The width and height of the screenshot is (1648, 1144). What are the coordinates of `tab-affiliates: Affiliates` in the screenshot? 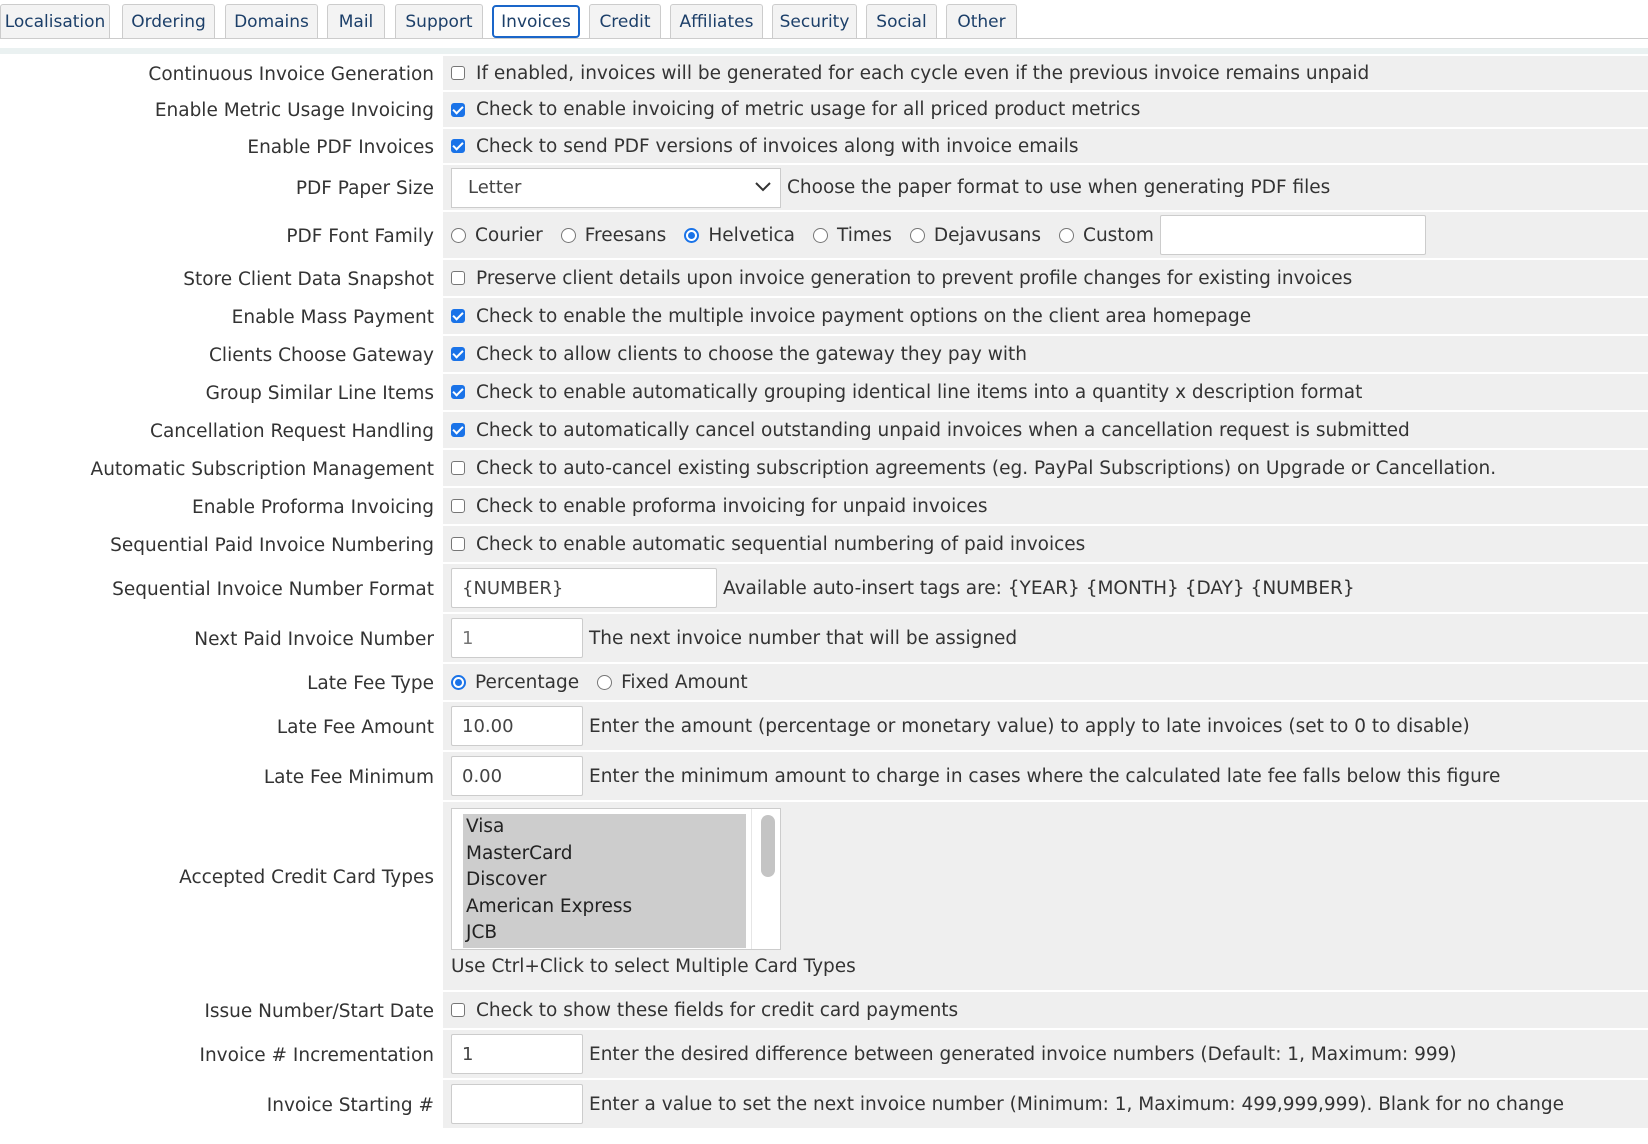 It's located at (716, 21).